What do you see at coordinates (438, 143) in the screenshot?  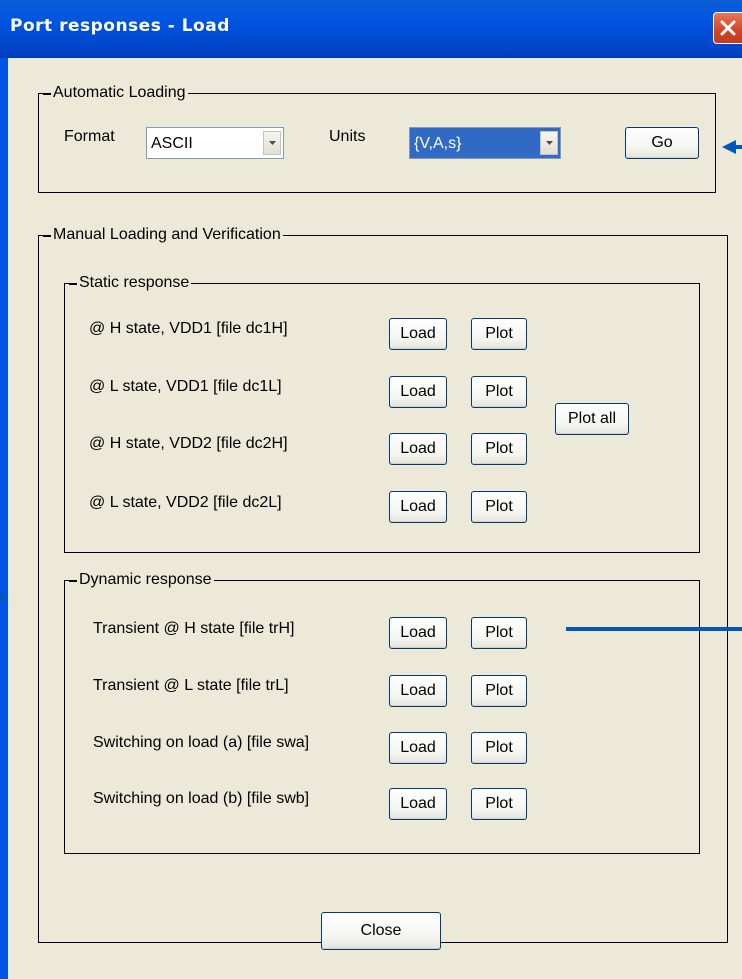 I see `units-value: {V,A,s}` at bounding box center [438, 143].